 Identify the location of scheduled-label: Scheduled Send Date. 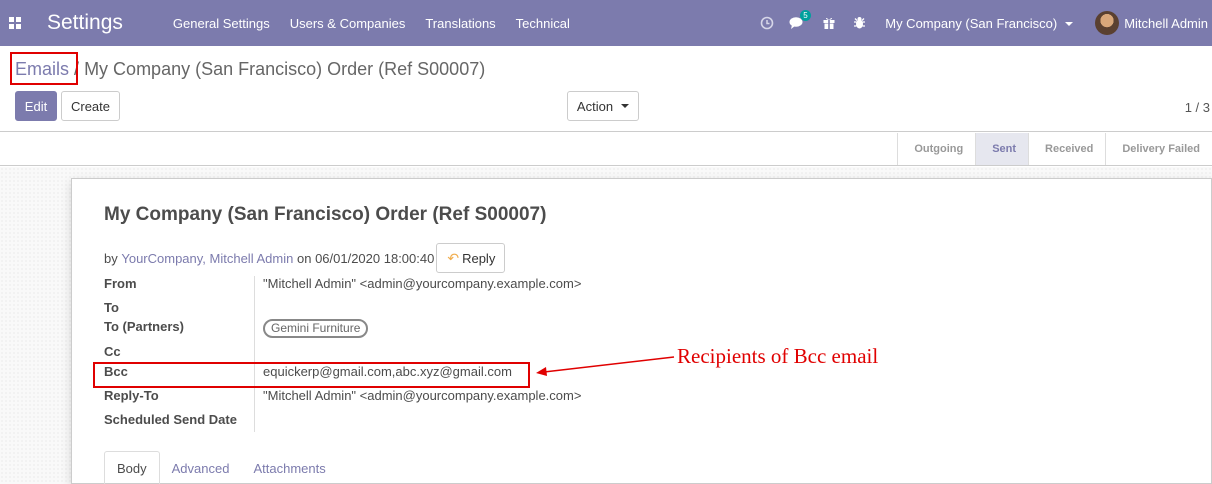
(170, 419).